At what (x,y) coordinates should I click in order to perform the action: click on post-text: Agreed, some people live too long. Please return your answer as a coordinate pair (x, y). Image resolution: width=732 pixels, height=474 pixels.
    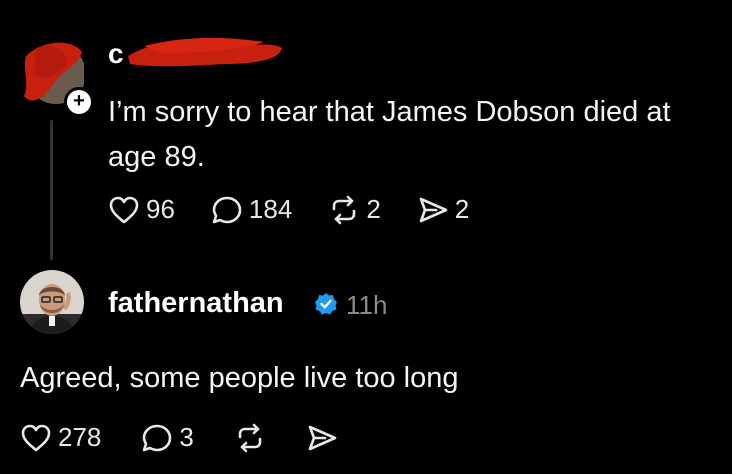
    Looking at the image, I should click on (239, 378).